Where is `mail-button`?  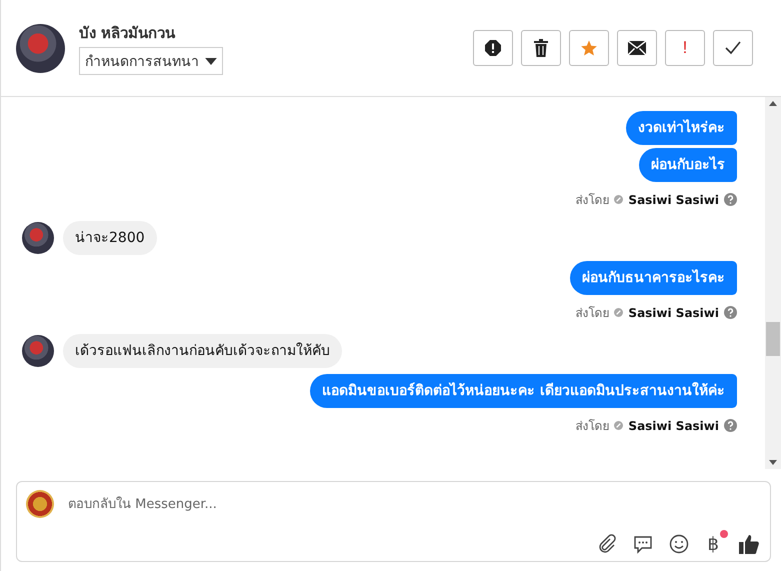
mail-button is located at coordinates (637, 48).